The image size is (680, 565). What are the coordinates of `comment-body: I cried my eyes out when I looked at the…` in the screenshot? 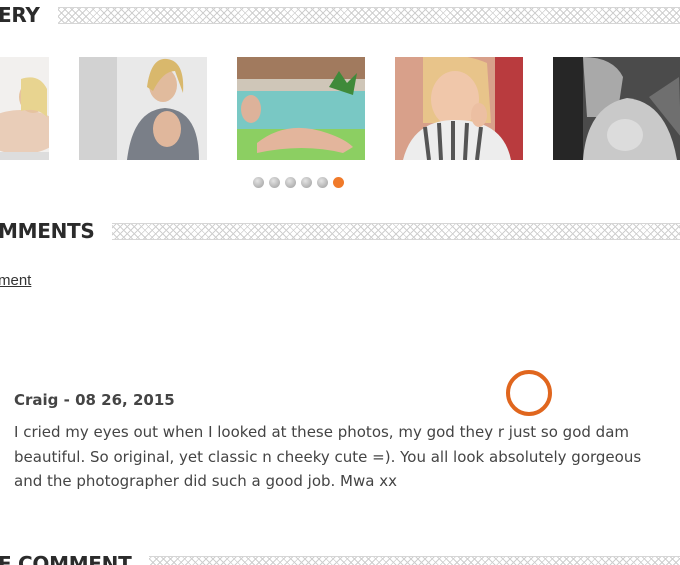 It's located at (328, 456).